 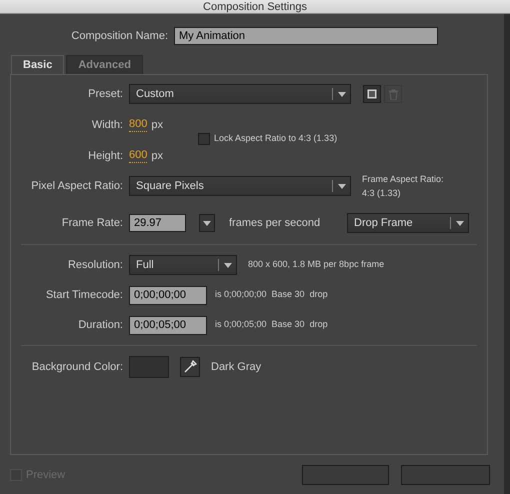 I want to click on timecode-info: is 0;00;00;00 Base 30 drop, so click(x=271, y=295).